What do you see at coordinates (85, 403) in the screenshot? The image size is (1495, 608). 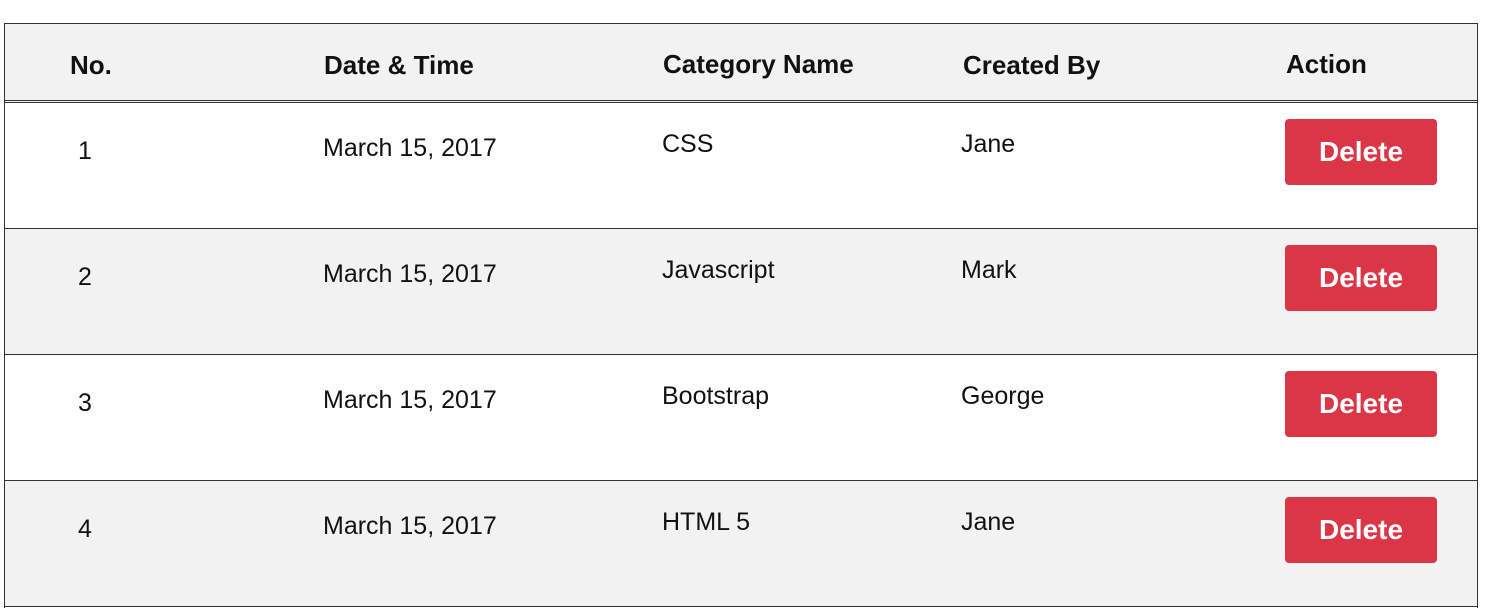 I see `row-number: 3` at bounding box center [85, 403].